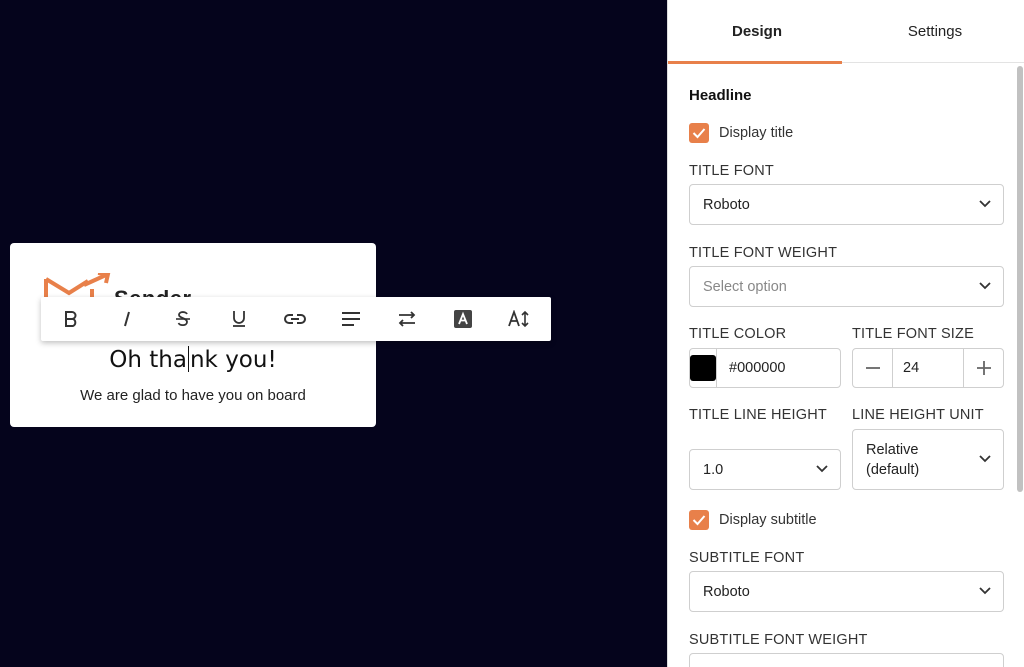  I want to click on title-color-label: TITLE COLOR, so click(738, 334).